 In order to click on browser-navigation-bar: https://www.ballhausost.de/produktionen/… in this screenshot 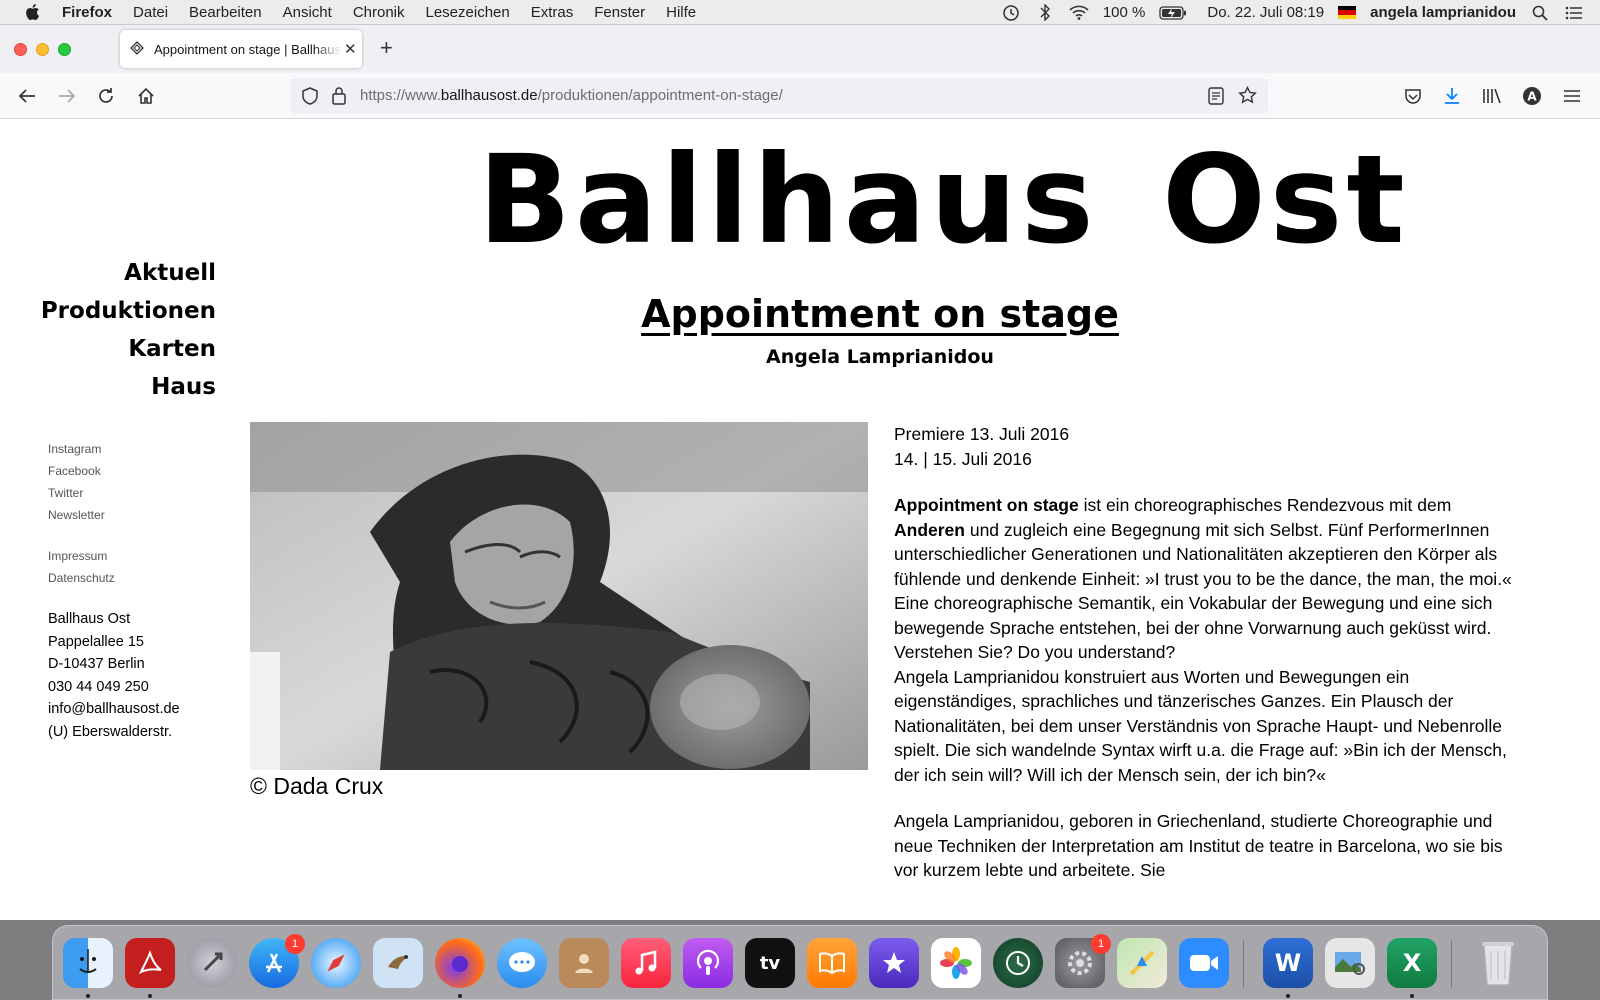, I will do `click(800, 96)`.